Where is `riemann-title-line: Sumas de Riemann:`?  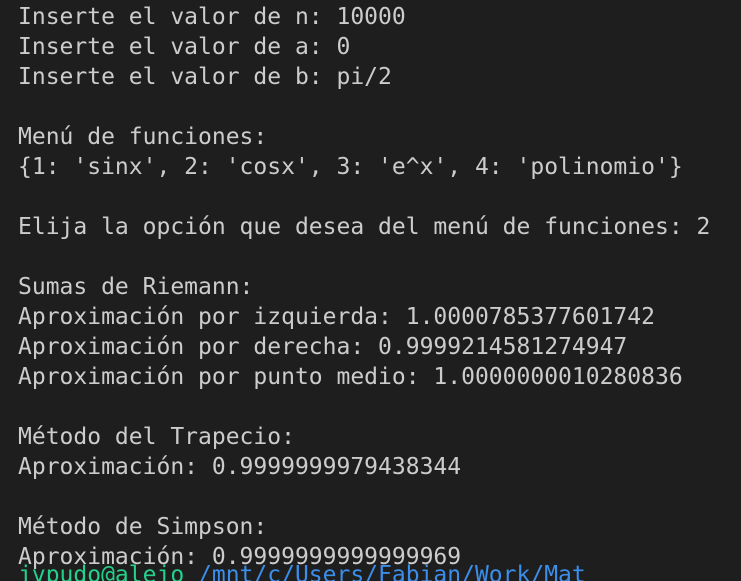
riemann-title-line: Sumas de Riemann: is located at coordinates (136, 287).